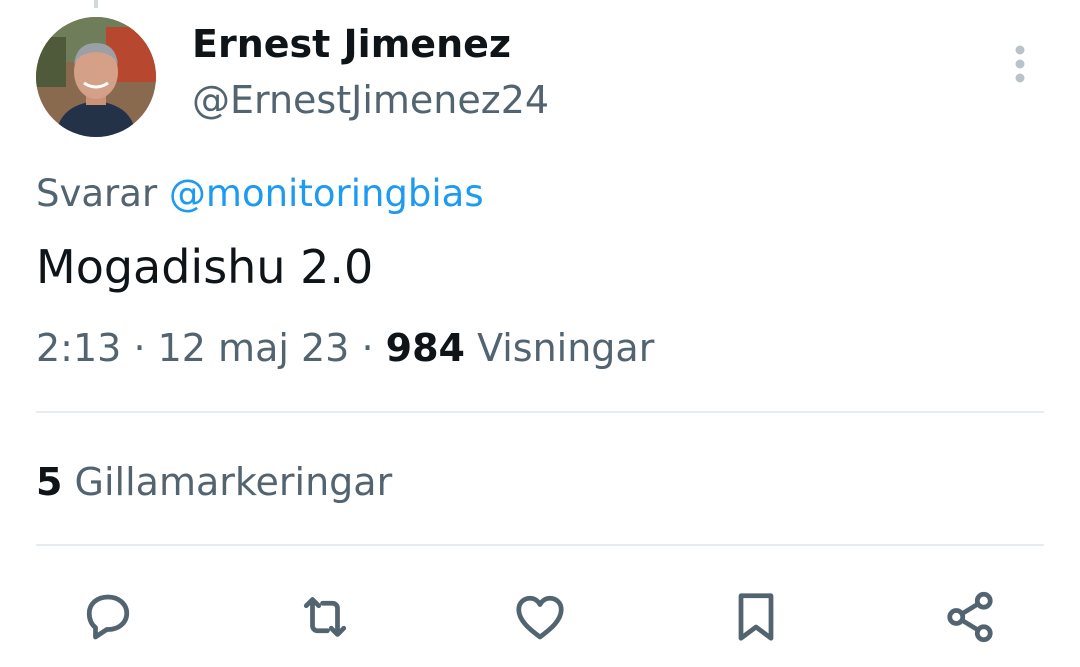 Image resolution: width=1080 pixels, height=667 pixels. I want to click on retweet-button, so click(325, 617).